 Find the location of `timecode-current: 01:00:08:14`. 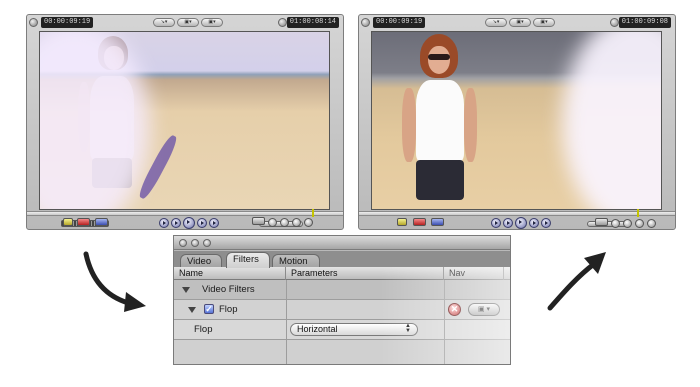

timecode-current: 01:00:08:14 is located at coordinates (312, 22).